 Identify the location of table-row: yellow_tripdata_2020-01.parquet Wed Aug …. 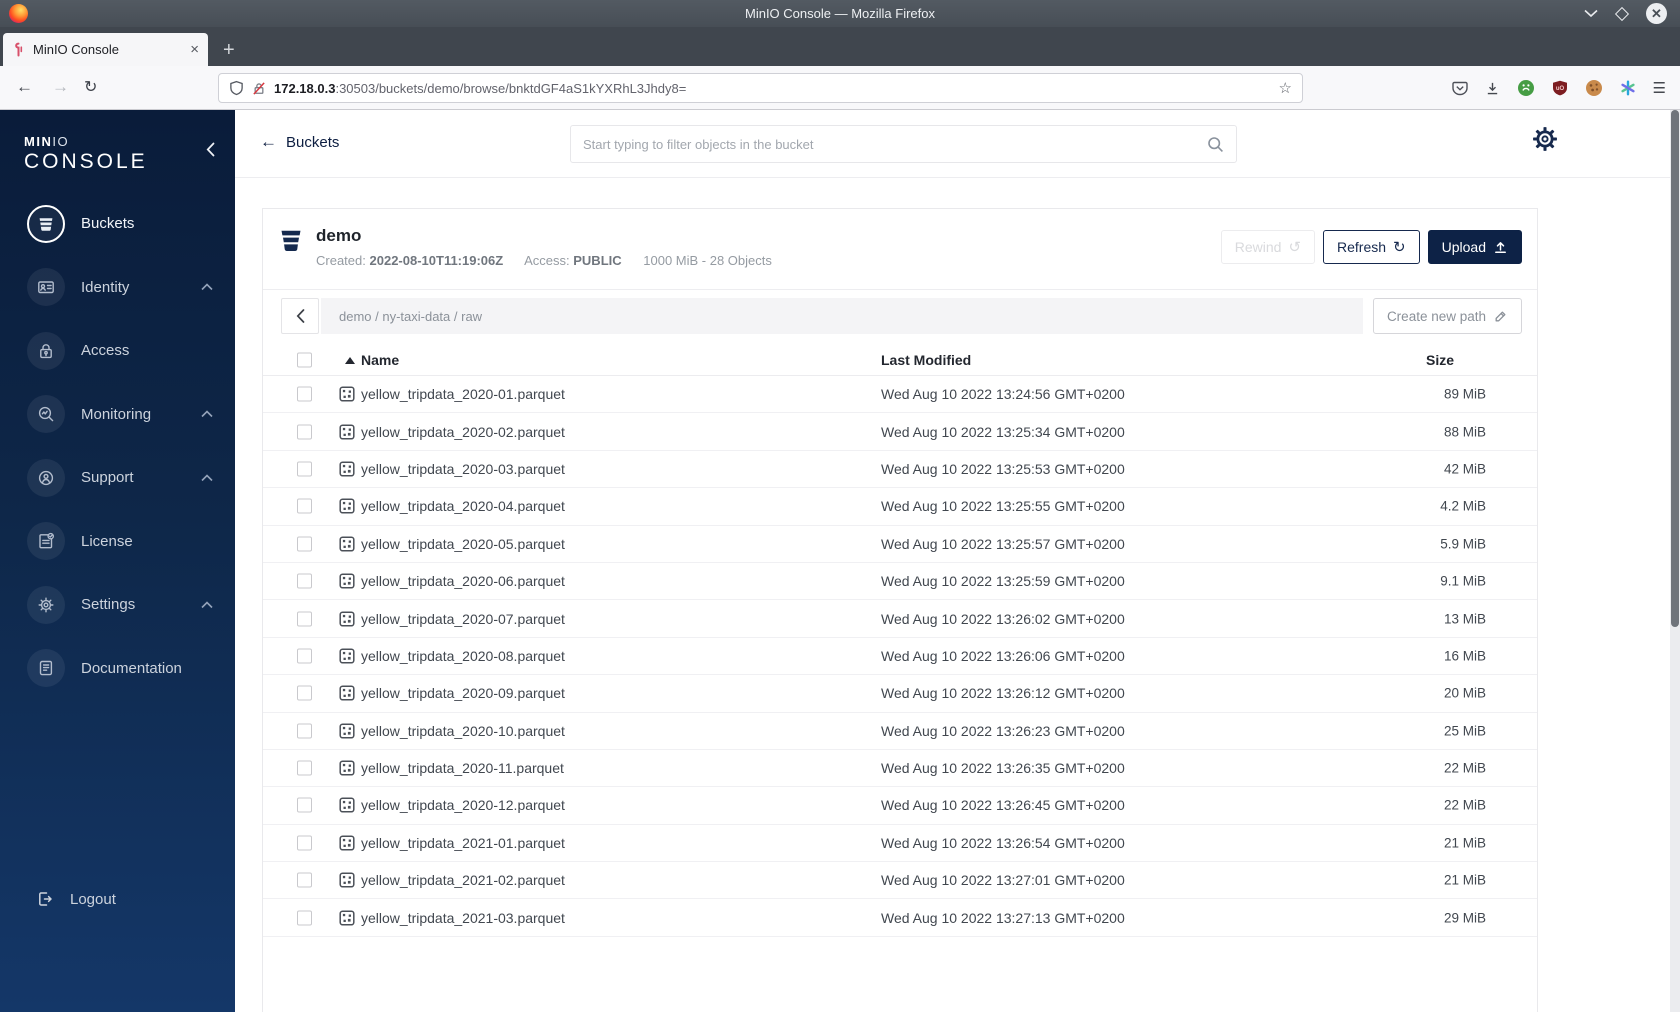
(900, 395).